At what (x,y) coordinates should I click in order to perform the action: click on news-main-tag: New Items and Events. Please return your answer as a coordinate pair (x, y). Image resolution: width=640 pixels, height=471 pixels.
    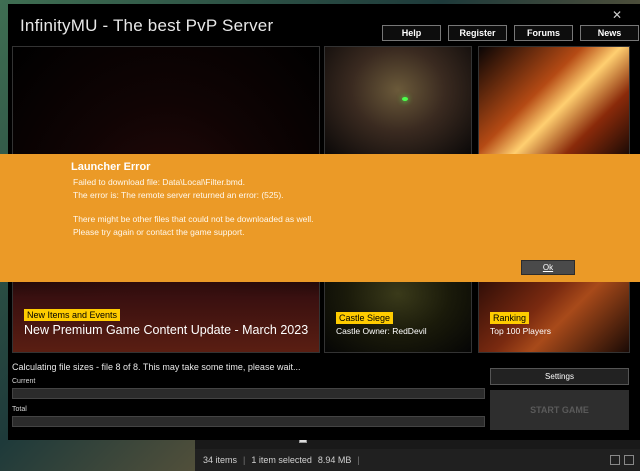
    Looking at the image, I should click on (72, 315).